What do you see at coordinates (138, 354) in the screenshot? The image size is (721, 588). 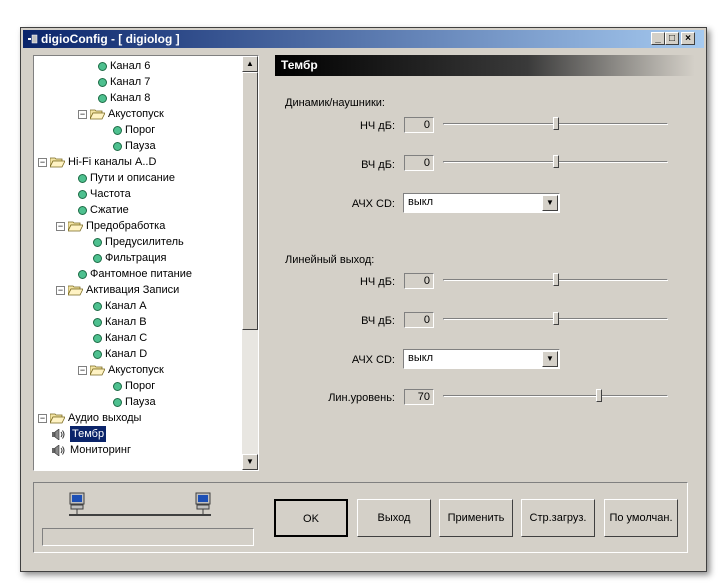 I see `tree-item: Канал D` at bounding box center [138, 354].